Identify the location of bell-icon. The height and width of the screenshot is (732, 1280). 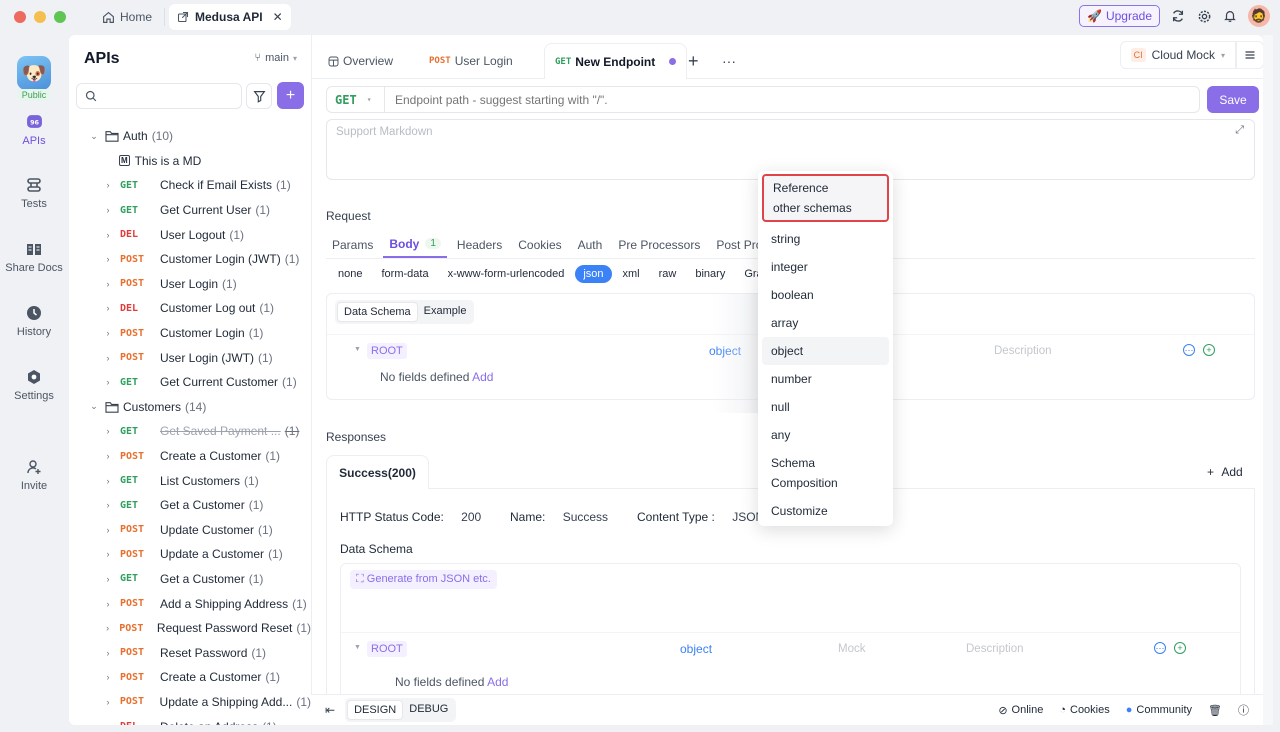
(1230, 16).